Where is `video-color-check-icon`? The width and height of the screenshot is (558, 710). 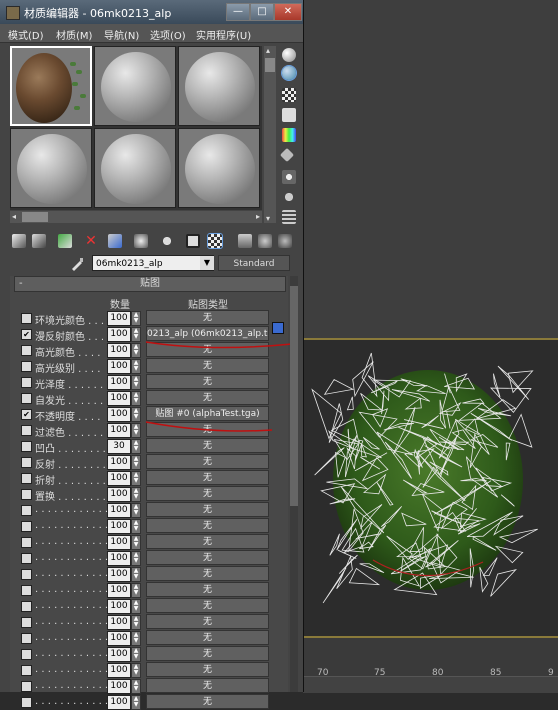 video-color-check-icon is located at coordinates (289, 135).